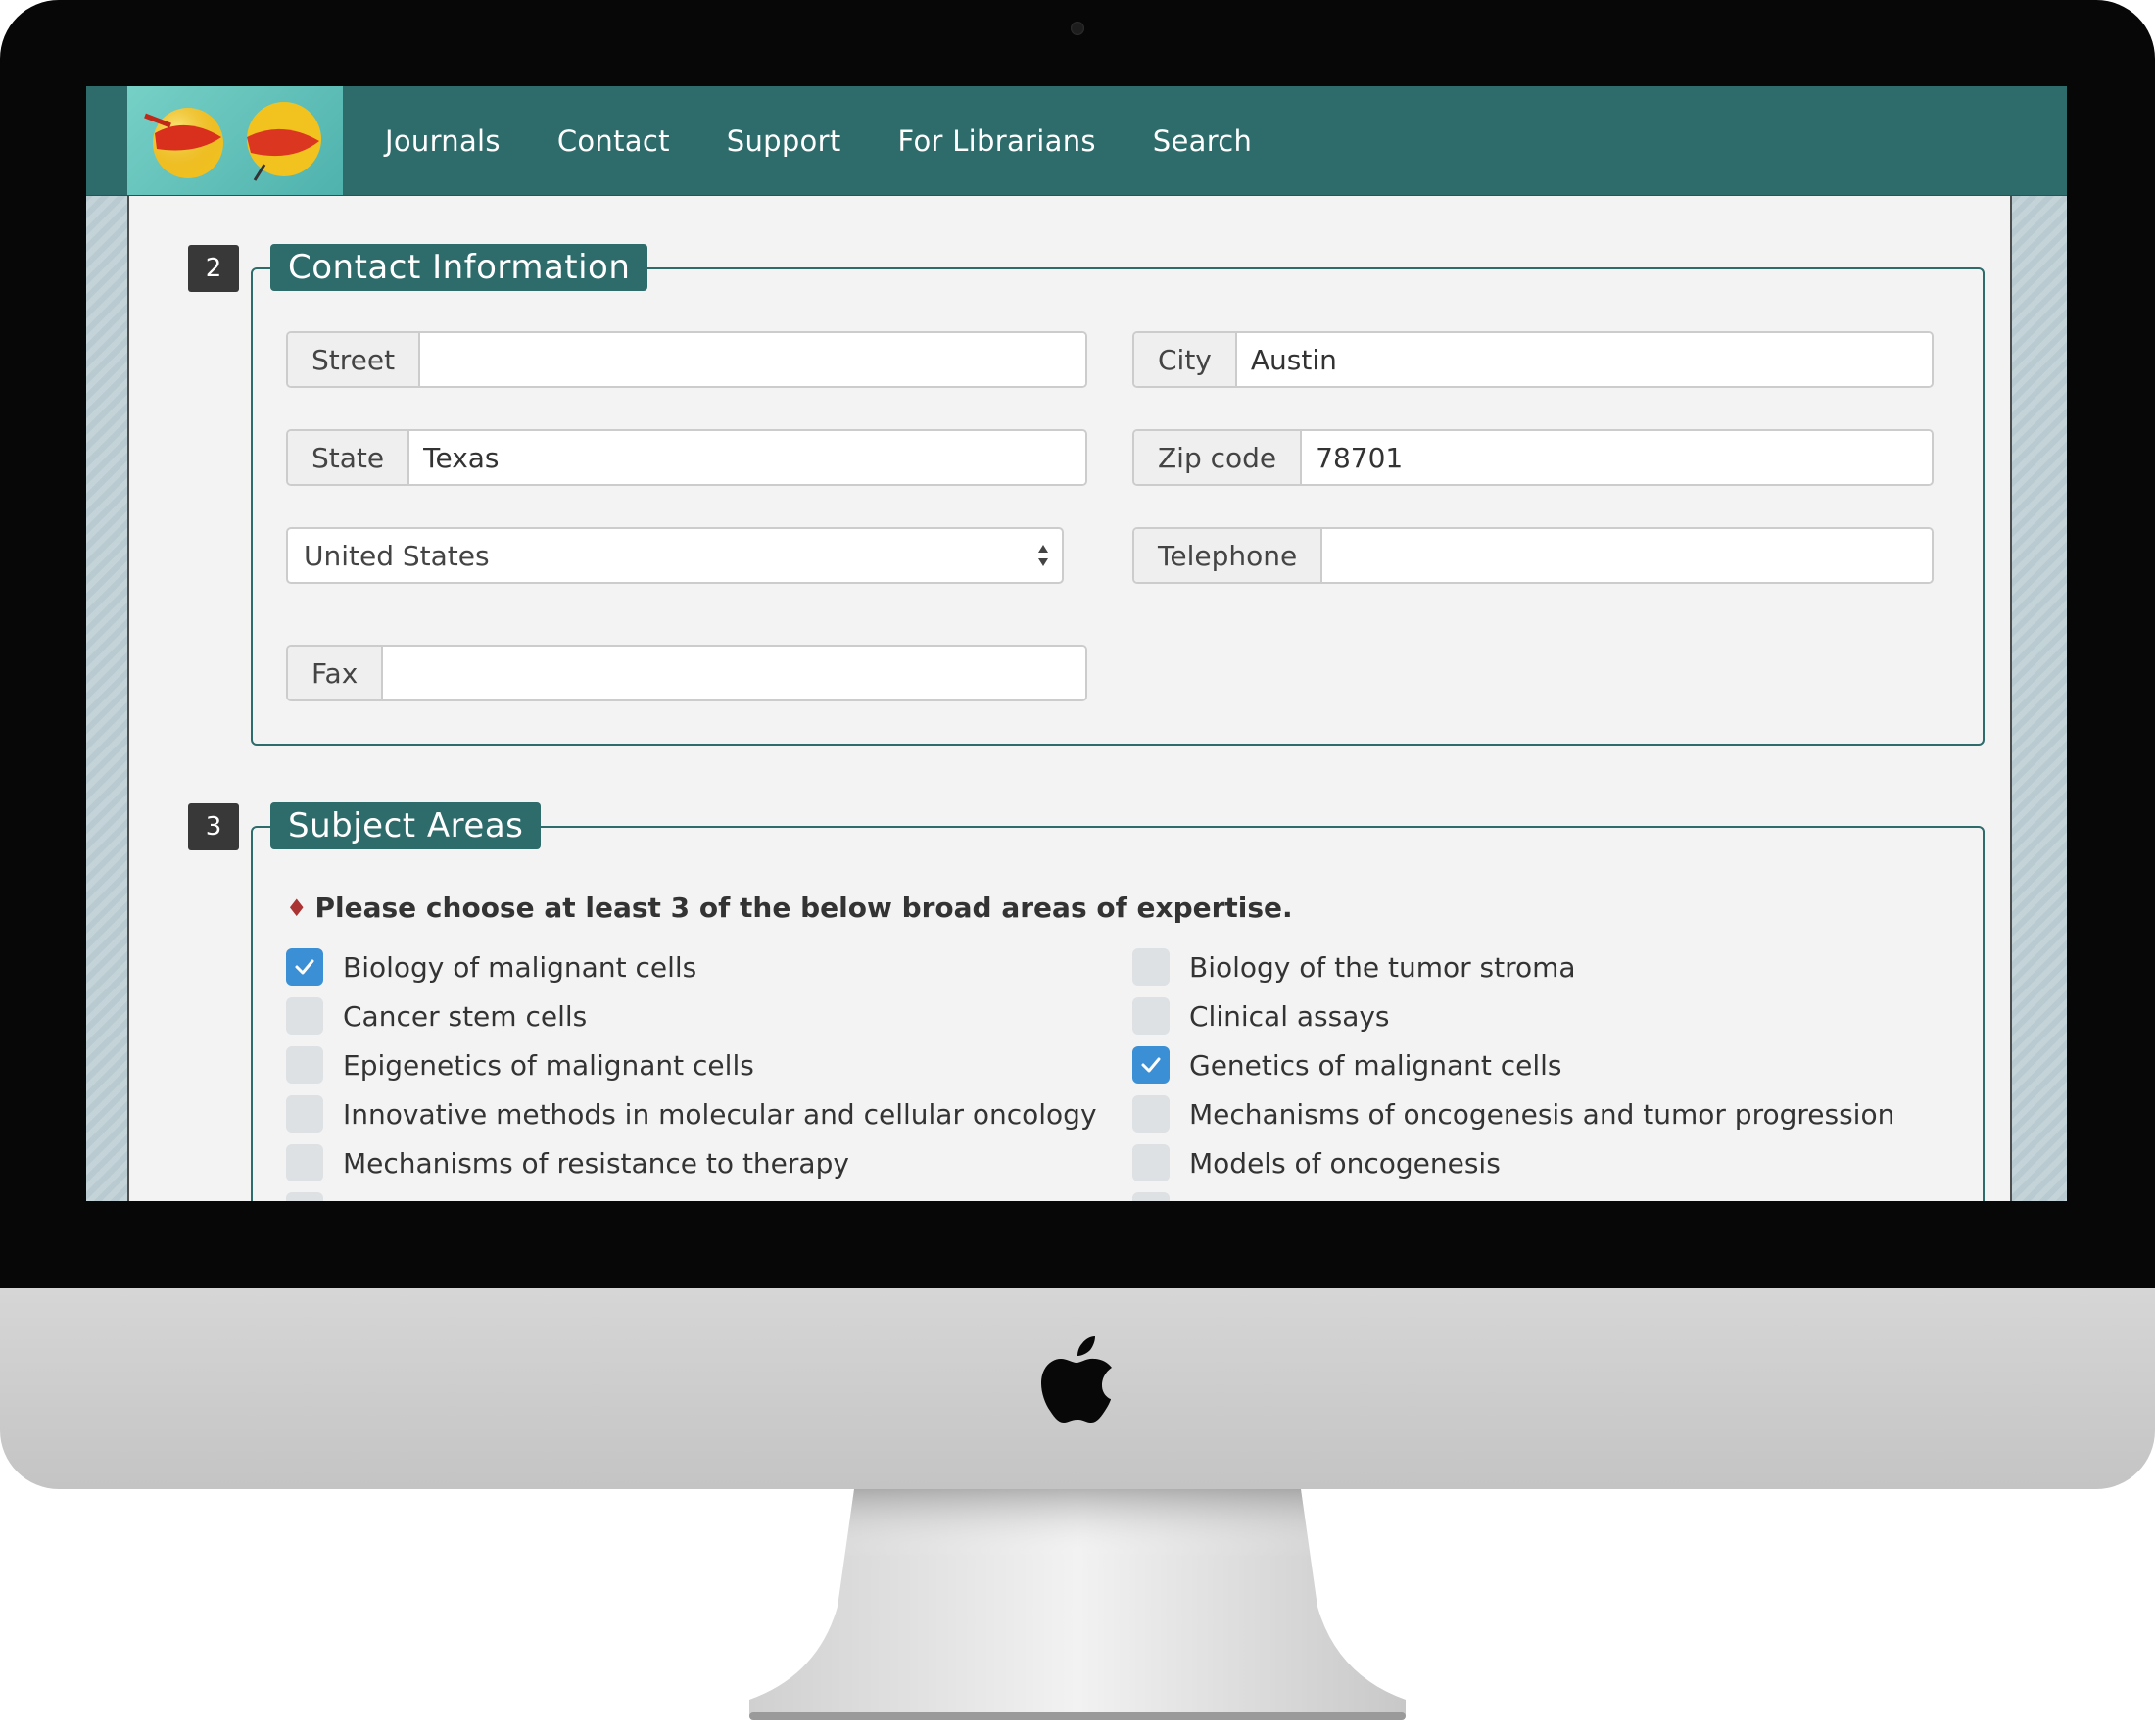  What do you see at coordinates (213, 827) in the screenshot?
I see `step-number-subjects: 3` at bounding box center [213, 827].